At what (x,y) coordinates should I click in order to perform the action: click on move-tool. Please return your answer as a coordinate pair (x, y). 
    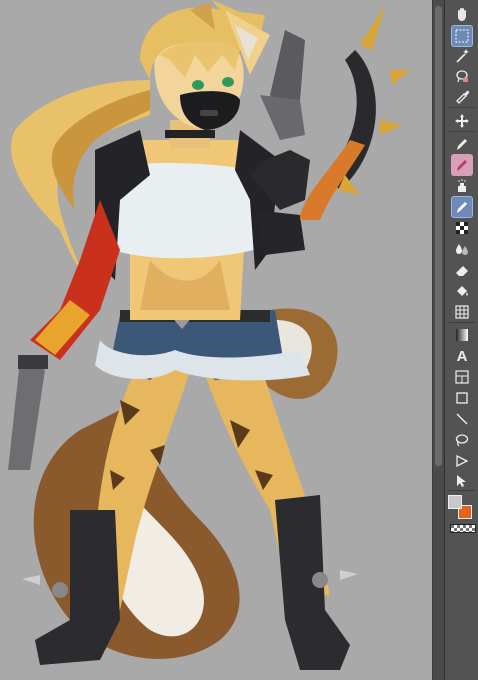
    Looking at the image, I should click on (462, 121).